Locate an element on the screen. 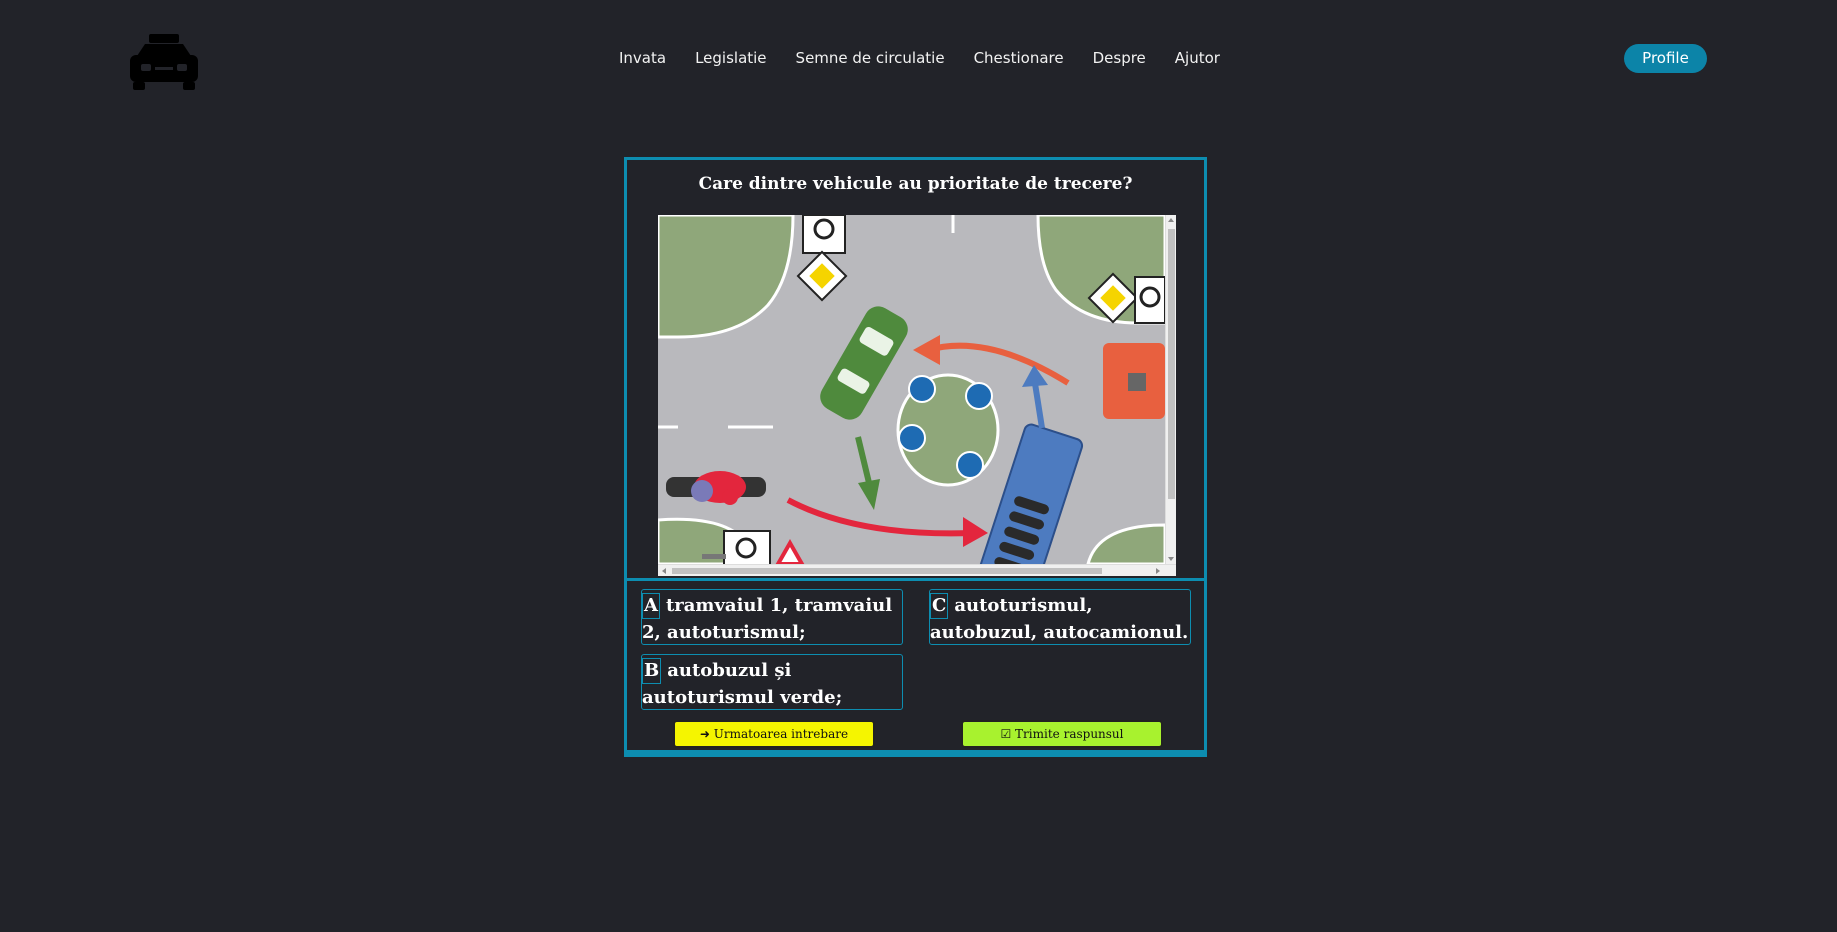 This screenshot has height=932, width=1837. answer-option-c: Cautoturismul, autobuzul, autocamionul. is located at coordinates (1060, 617).